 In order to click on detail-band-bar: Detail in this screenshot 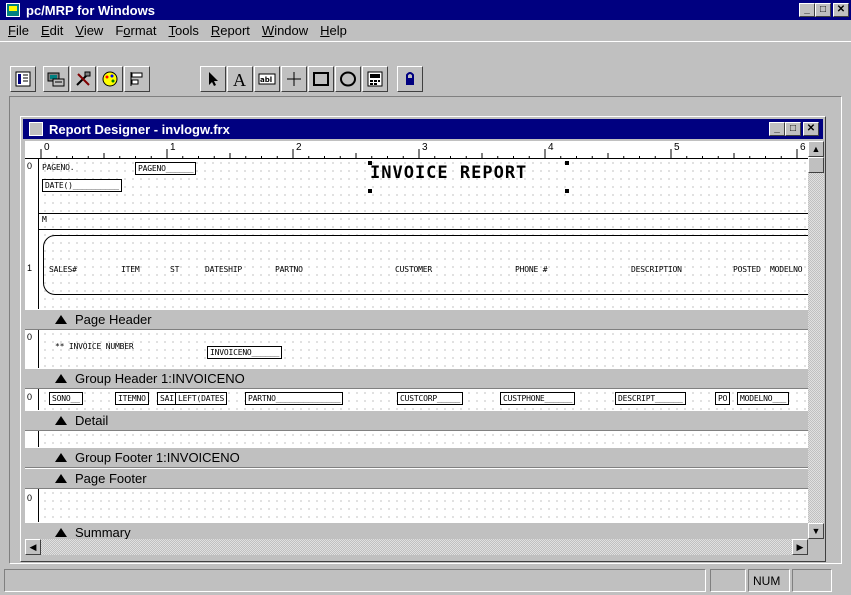, I will do `click(416, 420)`.